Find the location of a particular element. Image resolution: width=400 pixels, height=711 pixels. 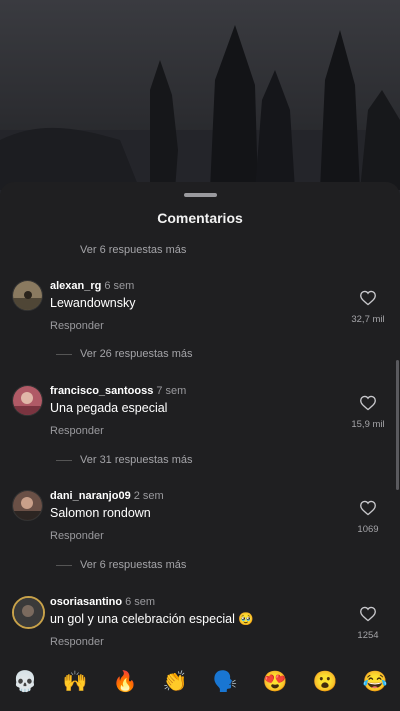

comment-username: dani_naranjo09 2 sem is located at coordinates (107, 496).